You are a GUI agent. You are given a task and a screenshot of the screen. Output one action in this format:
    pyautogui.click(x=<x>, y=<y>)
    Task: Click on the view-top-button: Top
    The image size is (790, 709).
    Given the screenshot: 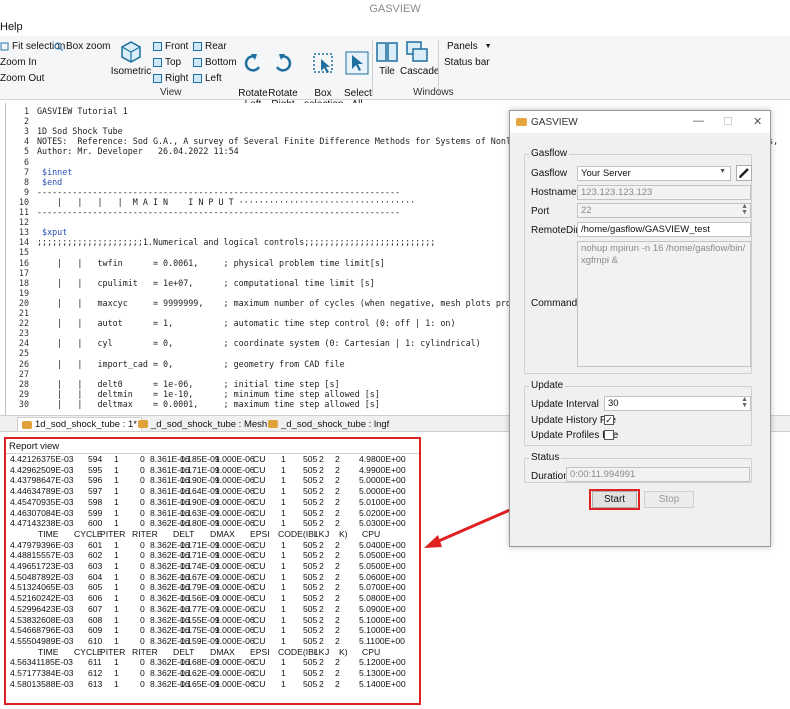 What is the action you would take?
    pyautogui.click(x=167, y=62)
    